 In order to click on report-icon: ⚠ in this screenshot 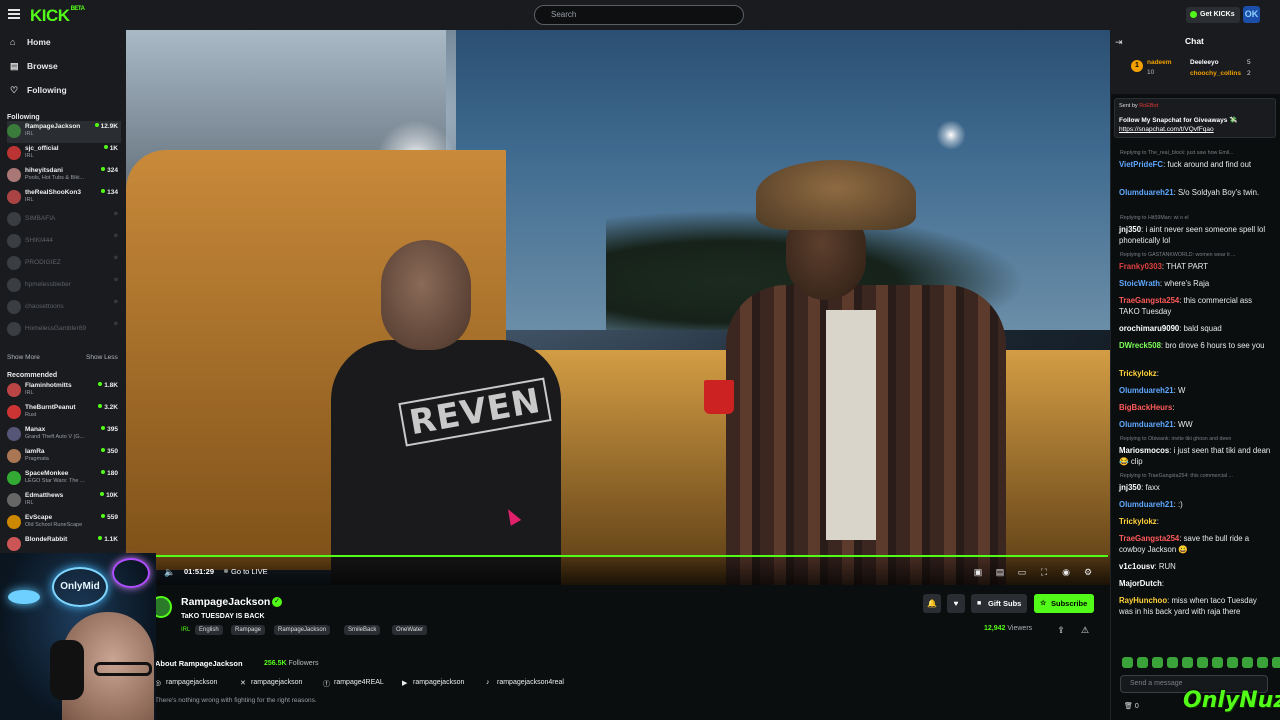, I will do `click(1085, 630)`.